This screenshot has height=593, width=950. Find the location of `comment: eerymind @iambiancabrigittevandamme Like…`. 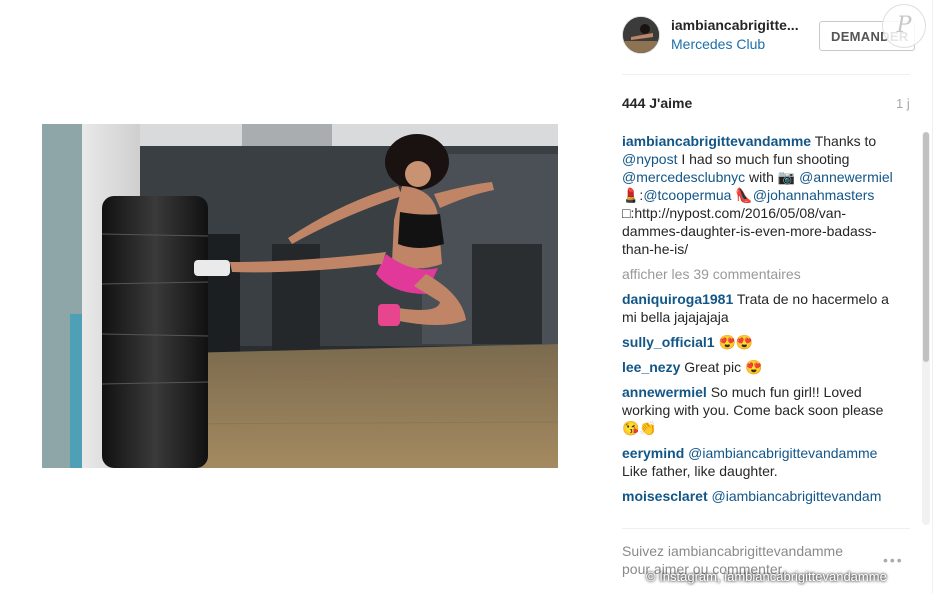

comment: eerymind @iambiancabrigittevandamme Like… is located at coordinates (758, 462).